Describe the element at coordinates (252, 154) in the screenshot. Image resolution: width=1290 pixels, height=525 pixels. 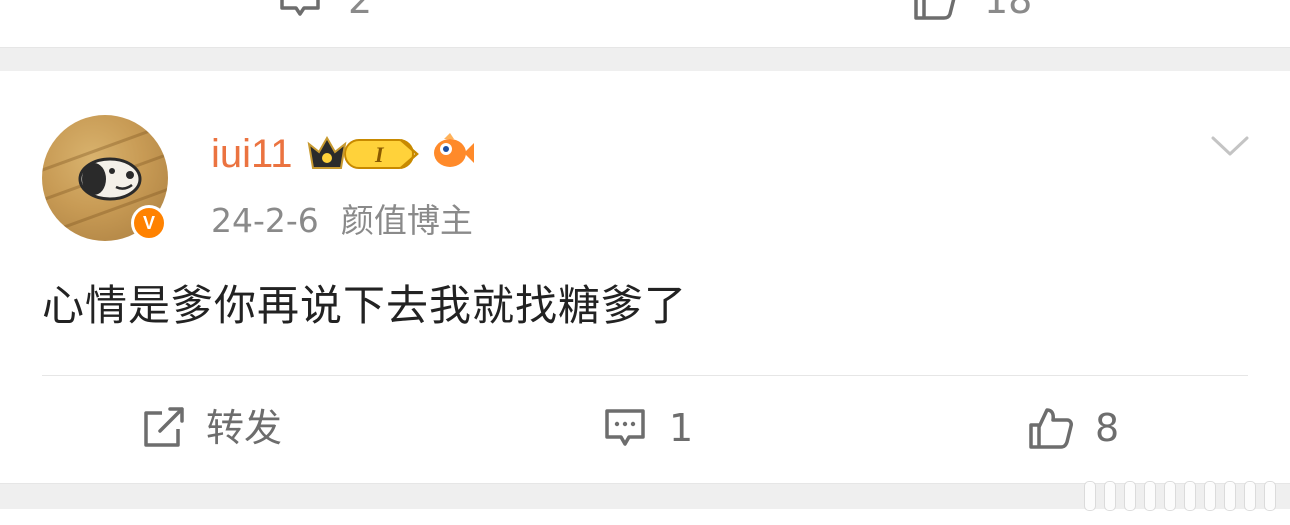
I see `username: iui11` at that location.